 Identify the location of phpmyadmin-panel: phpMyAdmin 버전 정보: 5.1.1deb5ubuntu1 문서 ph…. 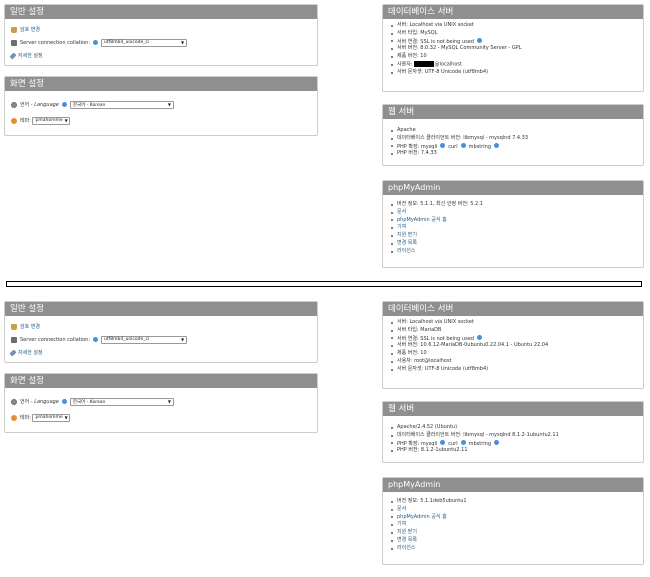
(513, 521).